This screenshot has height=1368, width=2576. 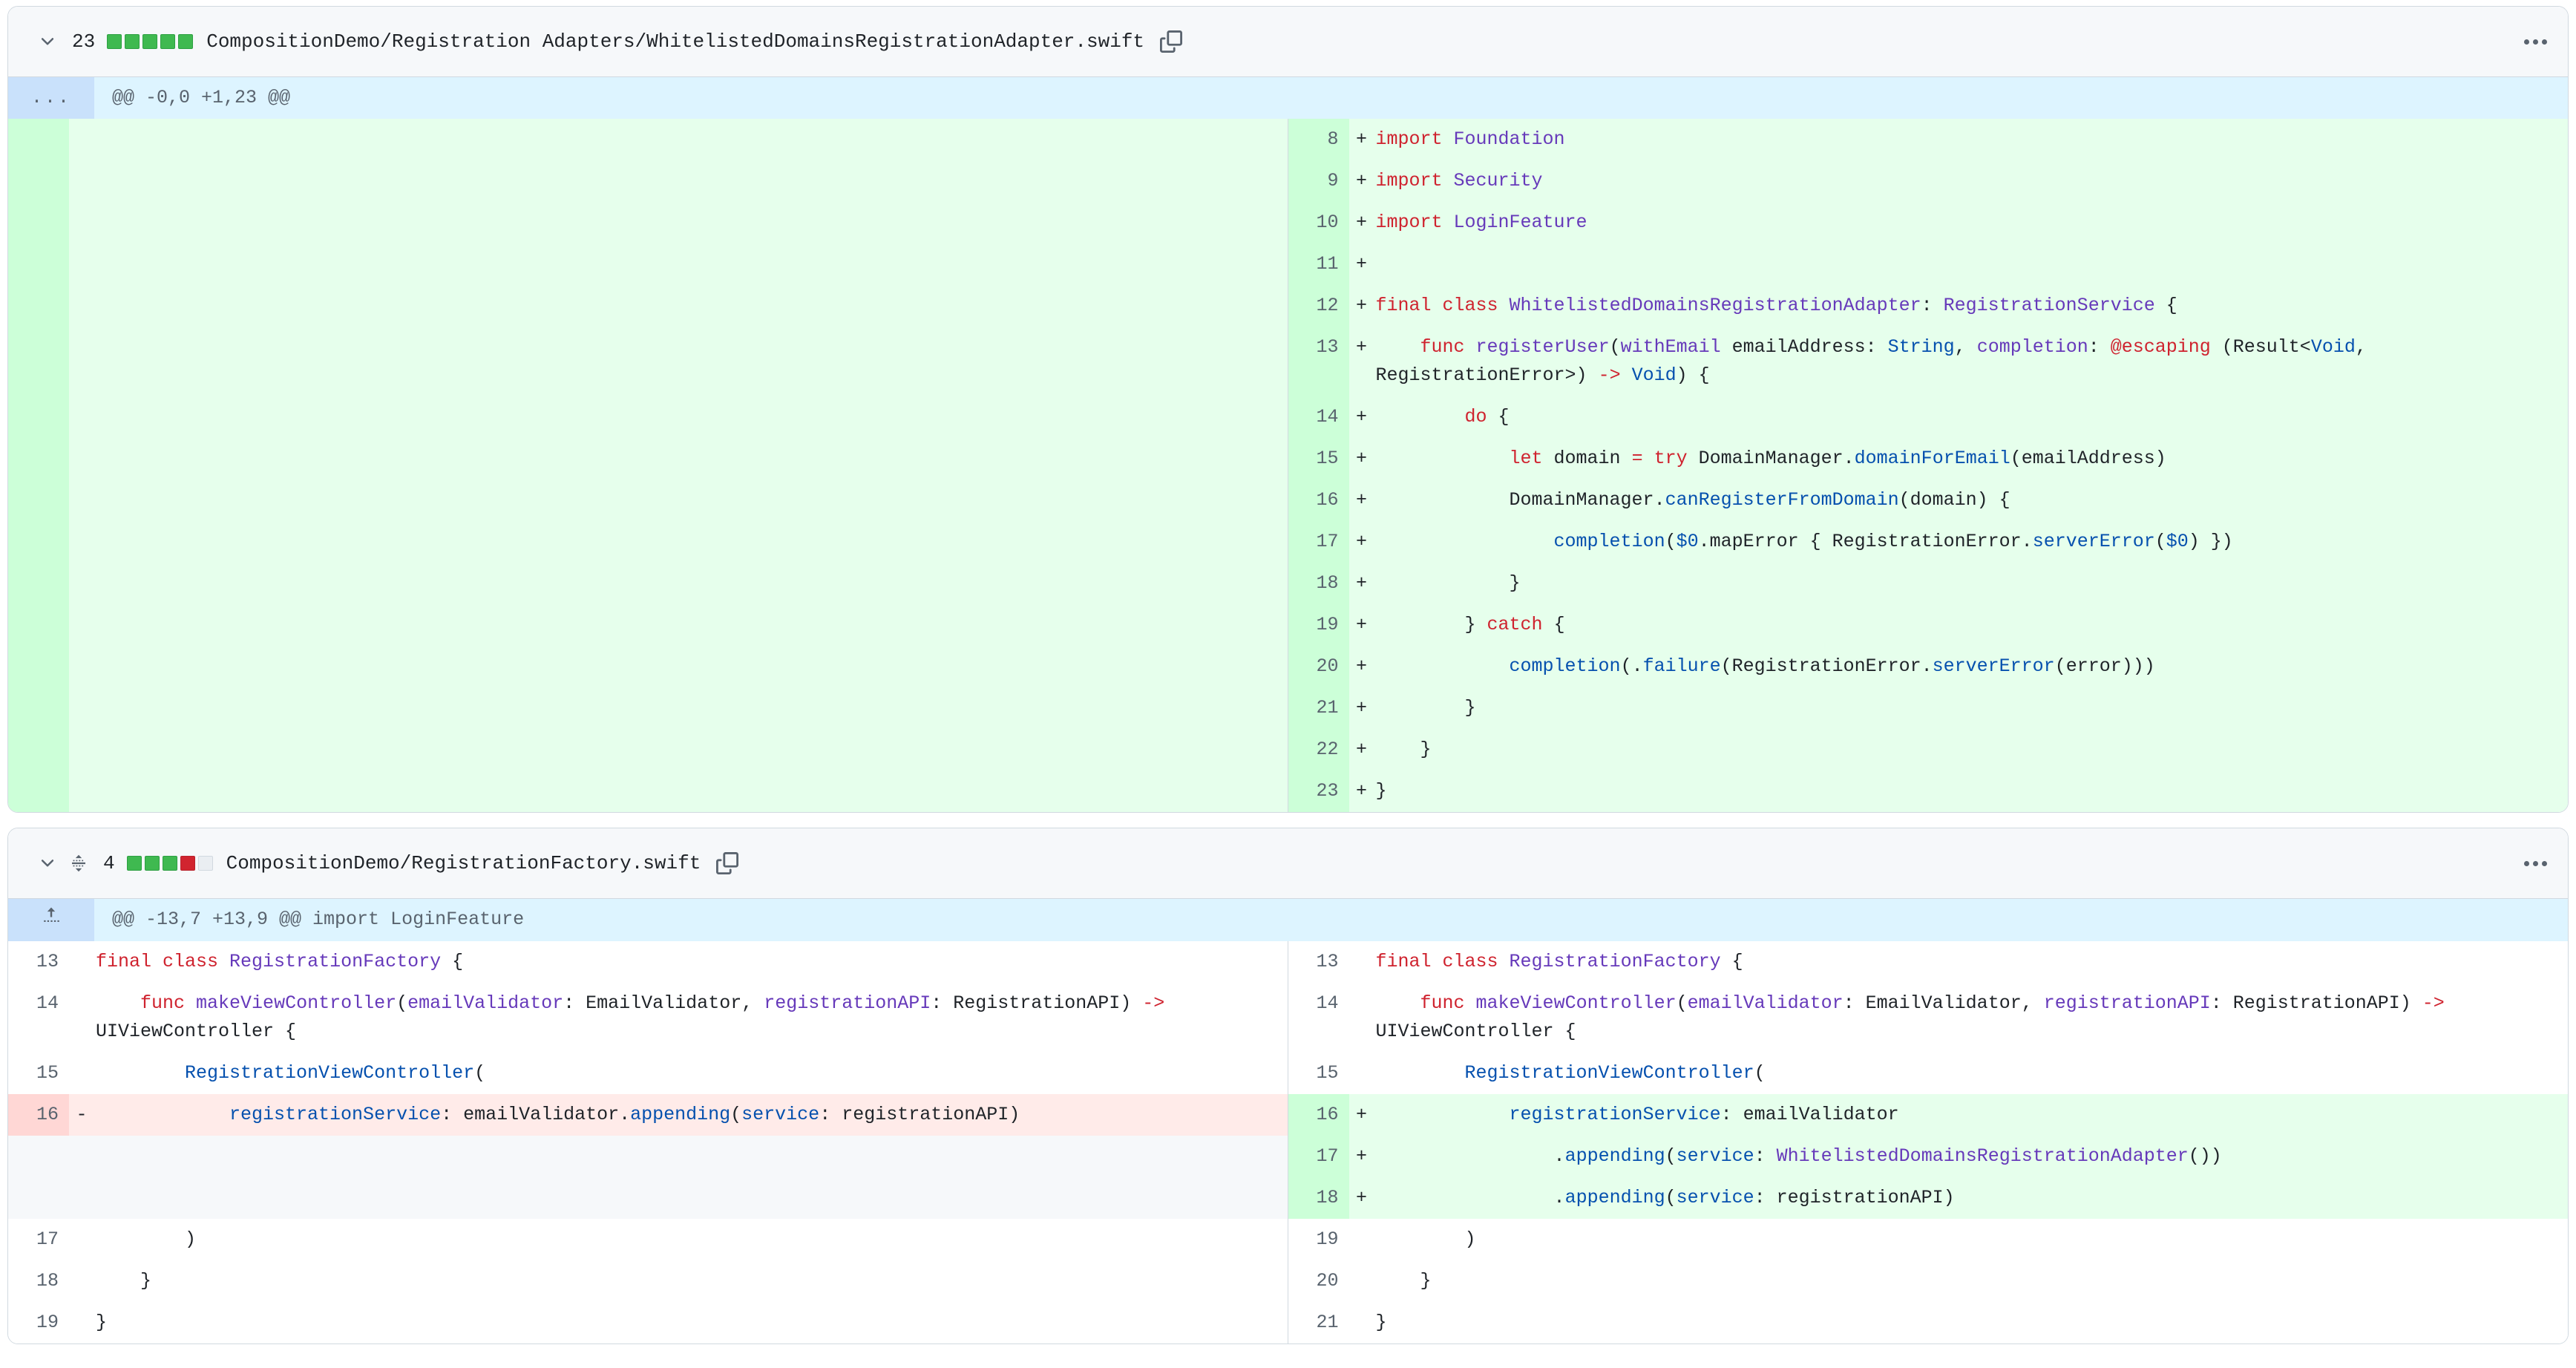 I want to click on hunk-expand-button, so click(x=51, y=920).